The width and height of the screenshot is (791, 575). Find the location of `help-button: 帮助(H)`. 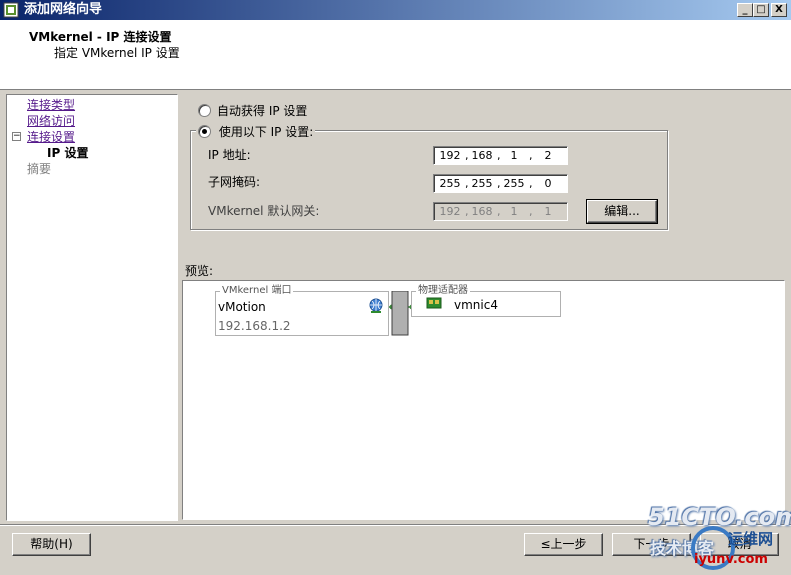

help-button: 帮助(H) is located at coordinates (51, 544).